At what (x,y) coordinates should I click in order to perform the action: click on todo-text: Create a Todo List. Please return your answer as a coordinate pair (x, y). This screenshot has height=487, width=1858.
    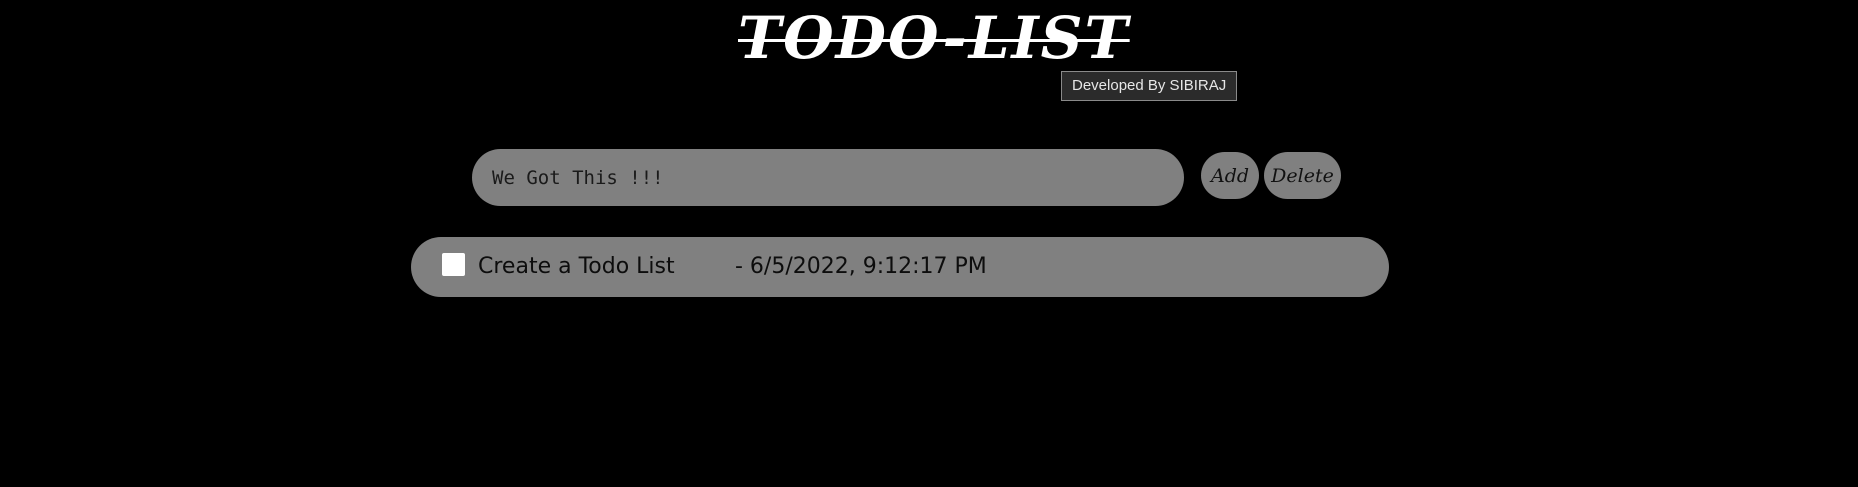
    Looking at the image, I should click on (576, 266).